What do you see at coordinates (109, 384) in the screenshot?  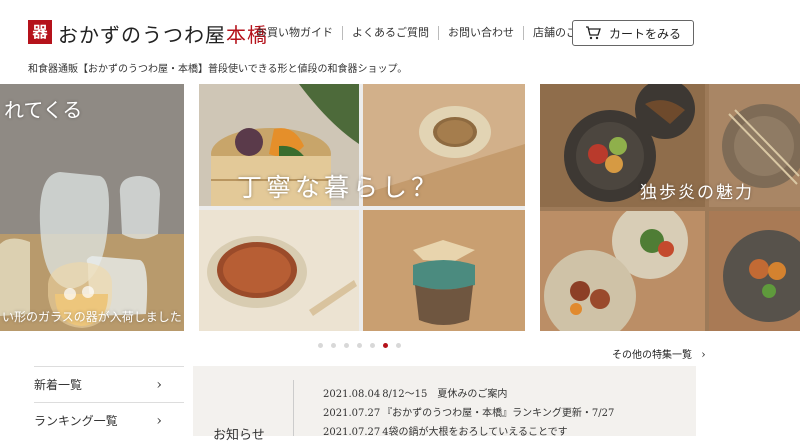 I see `side-menu-new-arrivals: 新着一覧 ›` at bounding box center [109, 384].